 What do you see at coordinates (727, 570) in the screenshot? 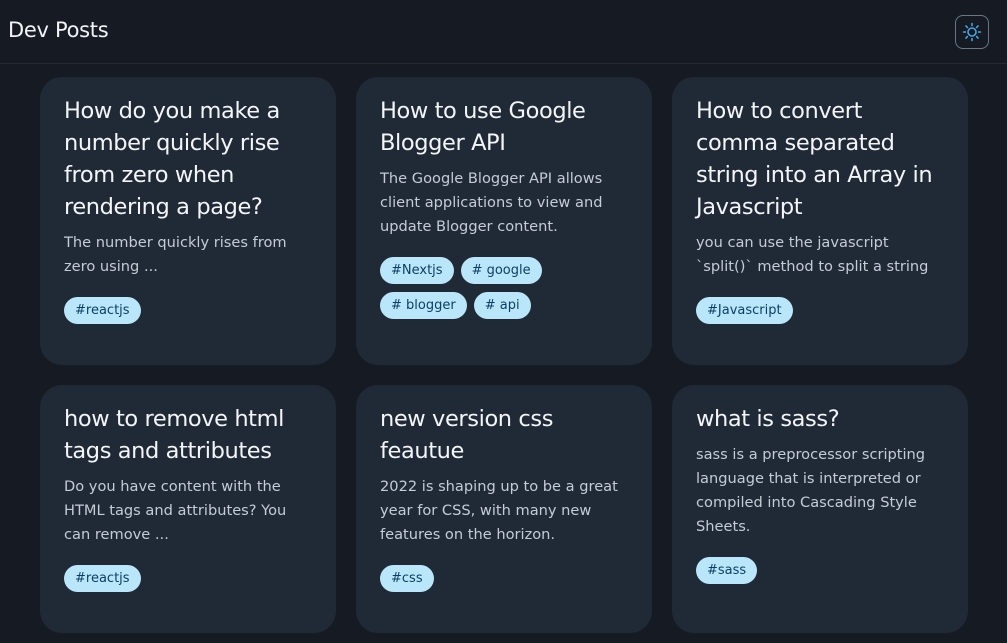
I see `tag-chip: #sass` at bounding box center [727, 570].